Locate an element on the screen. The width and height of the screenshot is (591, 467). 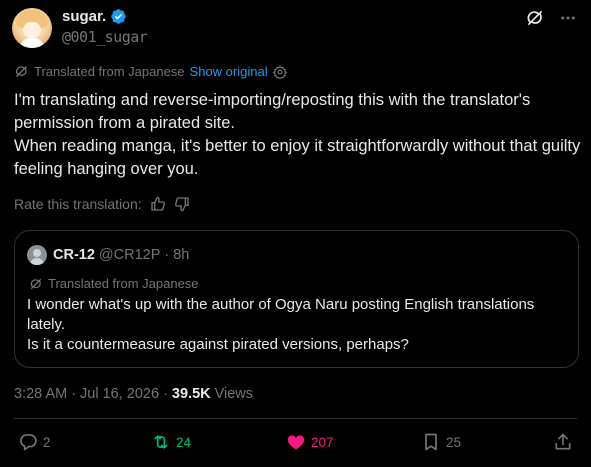
quoted-tweet-header: CR-12 @CR12P · 8h is located at coordinates (108, 255).